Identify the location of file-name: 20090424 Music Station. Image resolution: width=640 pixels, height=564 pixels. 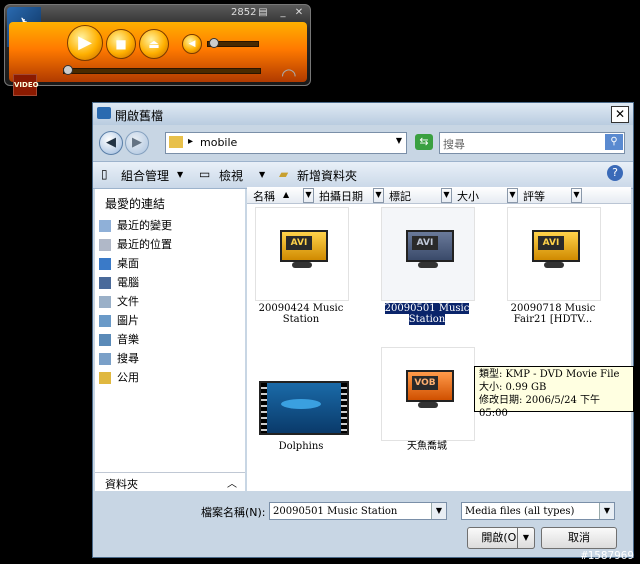
(301, 314).